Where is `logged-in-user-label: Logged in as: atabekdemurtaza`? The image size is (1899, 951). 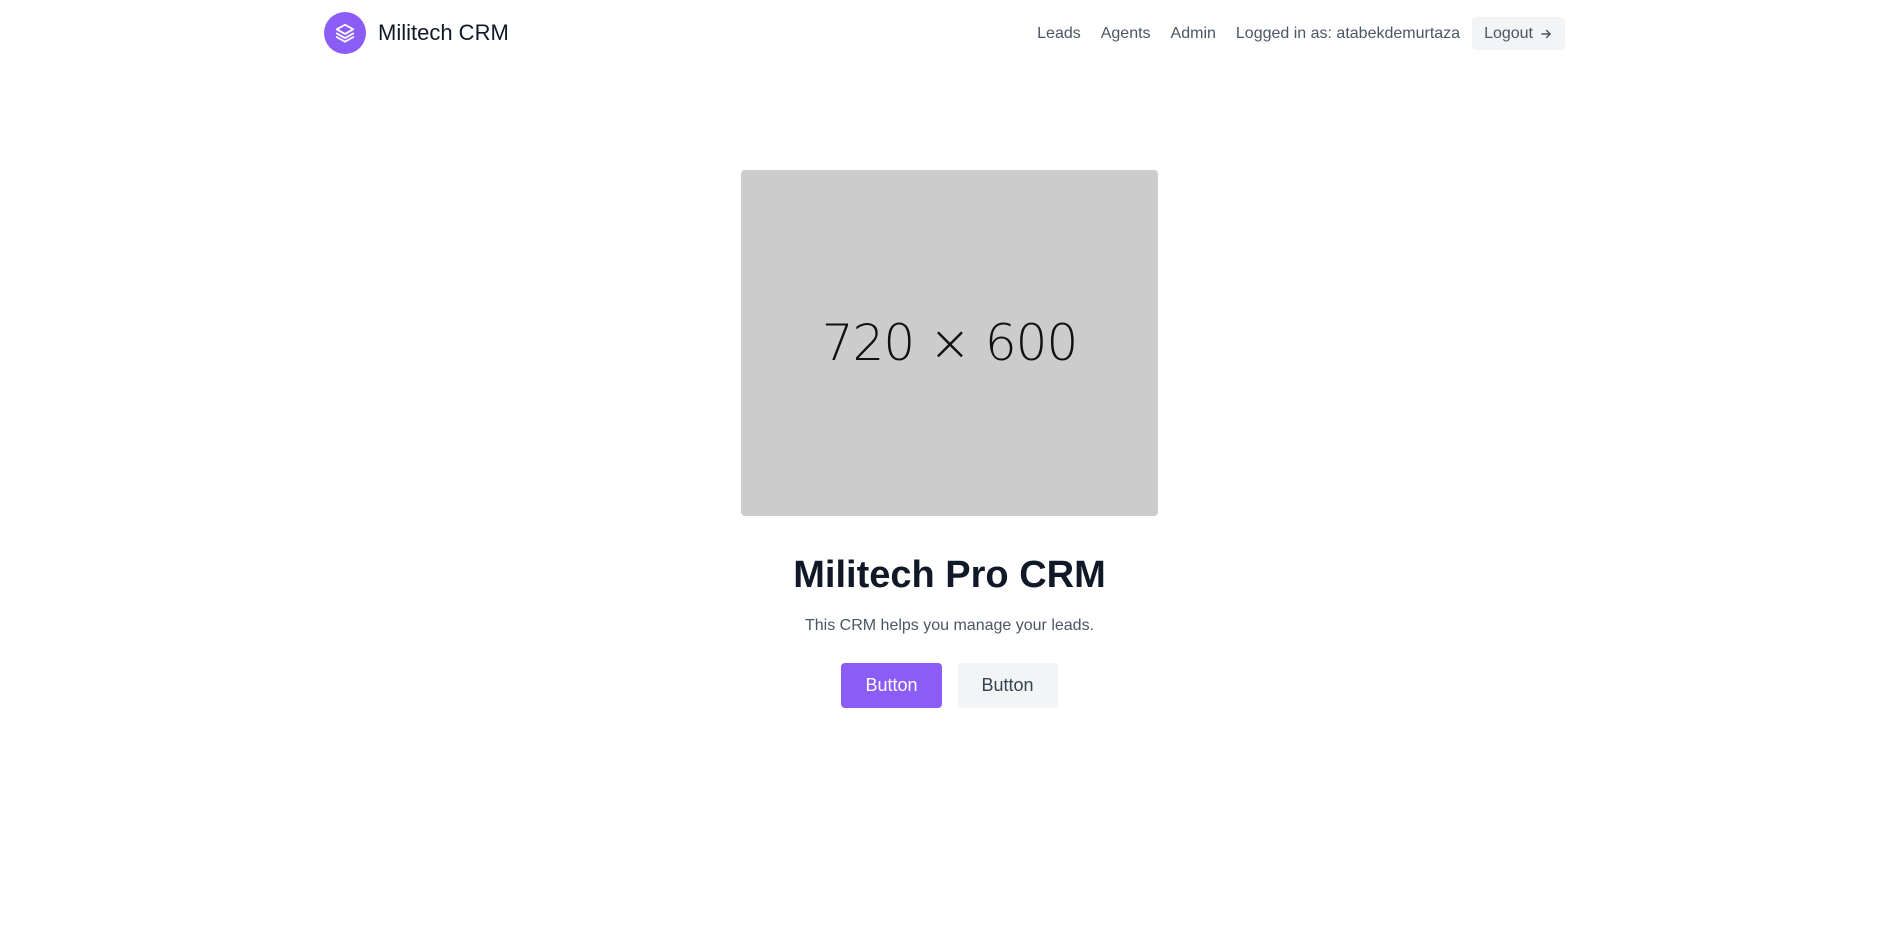 logged-in-user-label: Logged in as: atabekdemurtaza is located at coordinates (1348, 33).